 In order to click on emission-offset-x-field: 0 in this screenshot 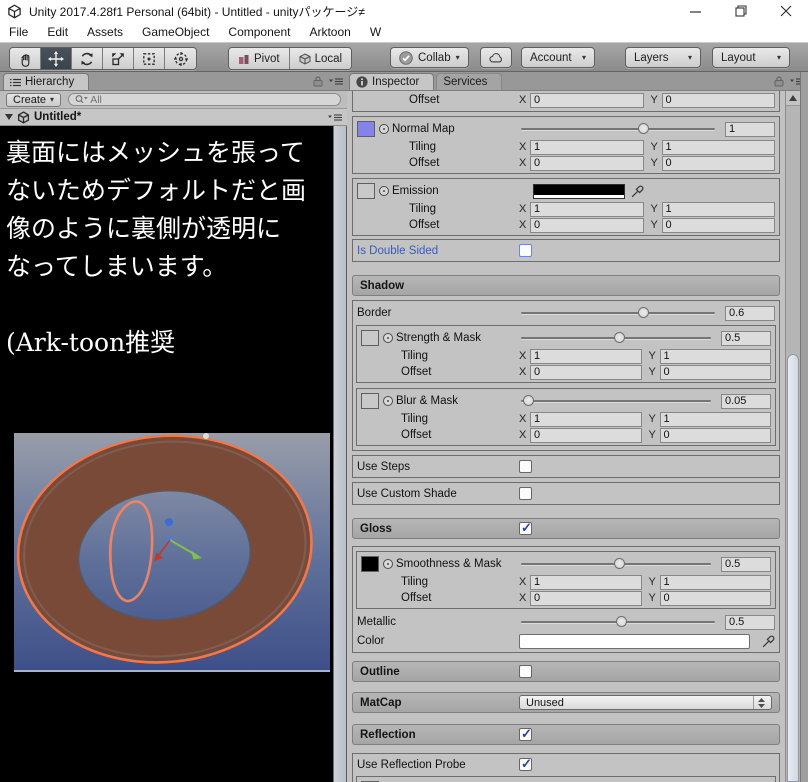, I will do `click(587, 225)`.